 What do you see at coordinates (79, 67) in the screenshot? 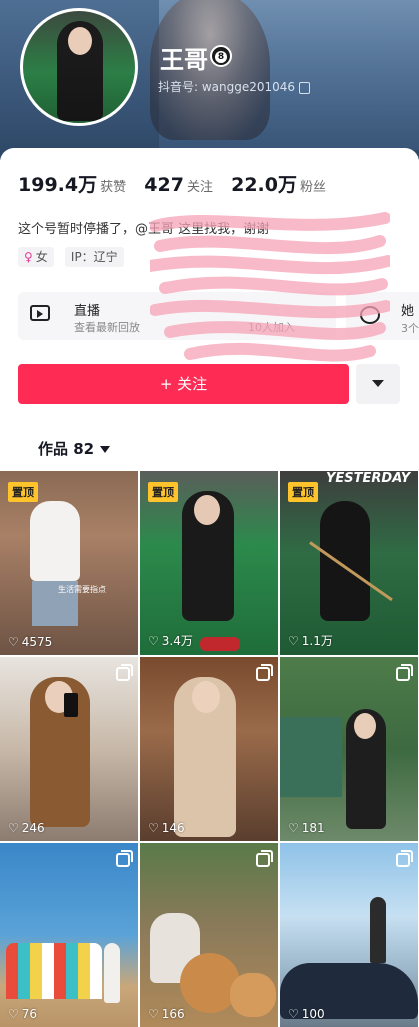
I see `avatar` at bounding box center [79, 67].